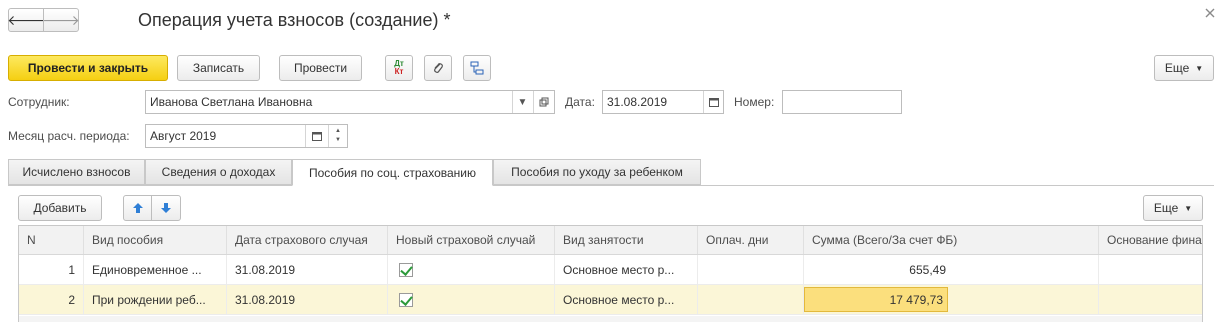 The image size is (1224, 322). What do you see at coordinates (392, 172) in the screenshot?
I see `tab-social-insurance-benefits: Пособия по соц. страхованию` at bounding box center [392, 172].